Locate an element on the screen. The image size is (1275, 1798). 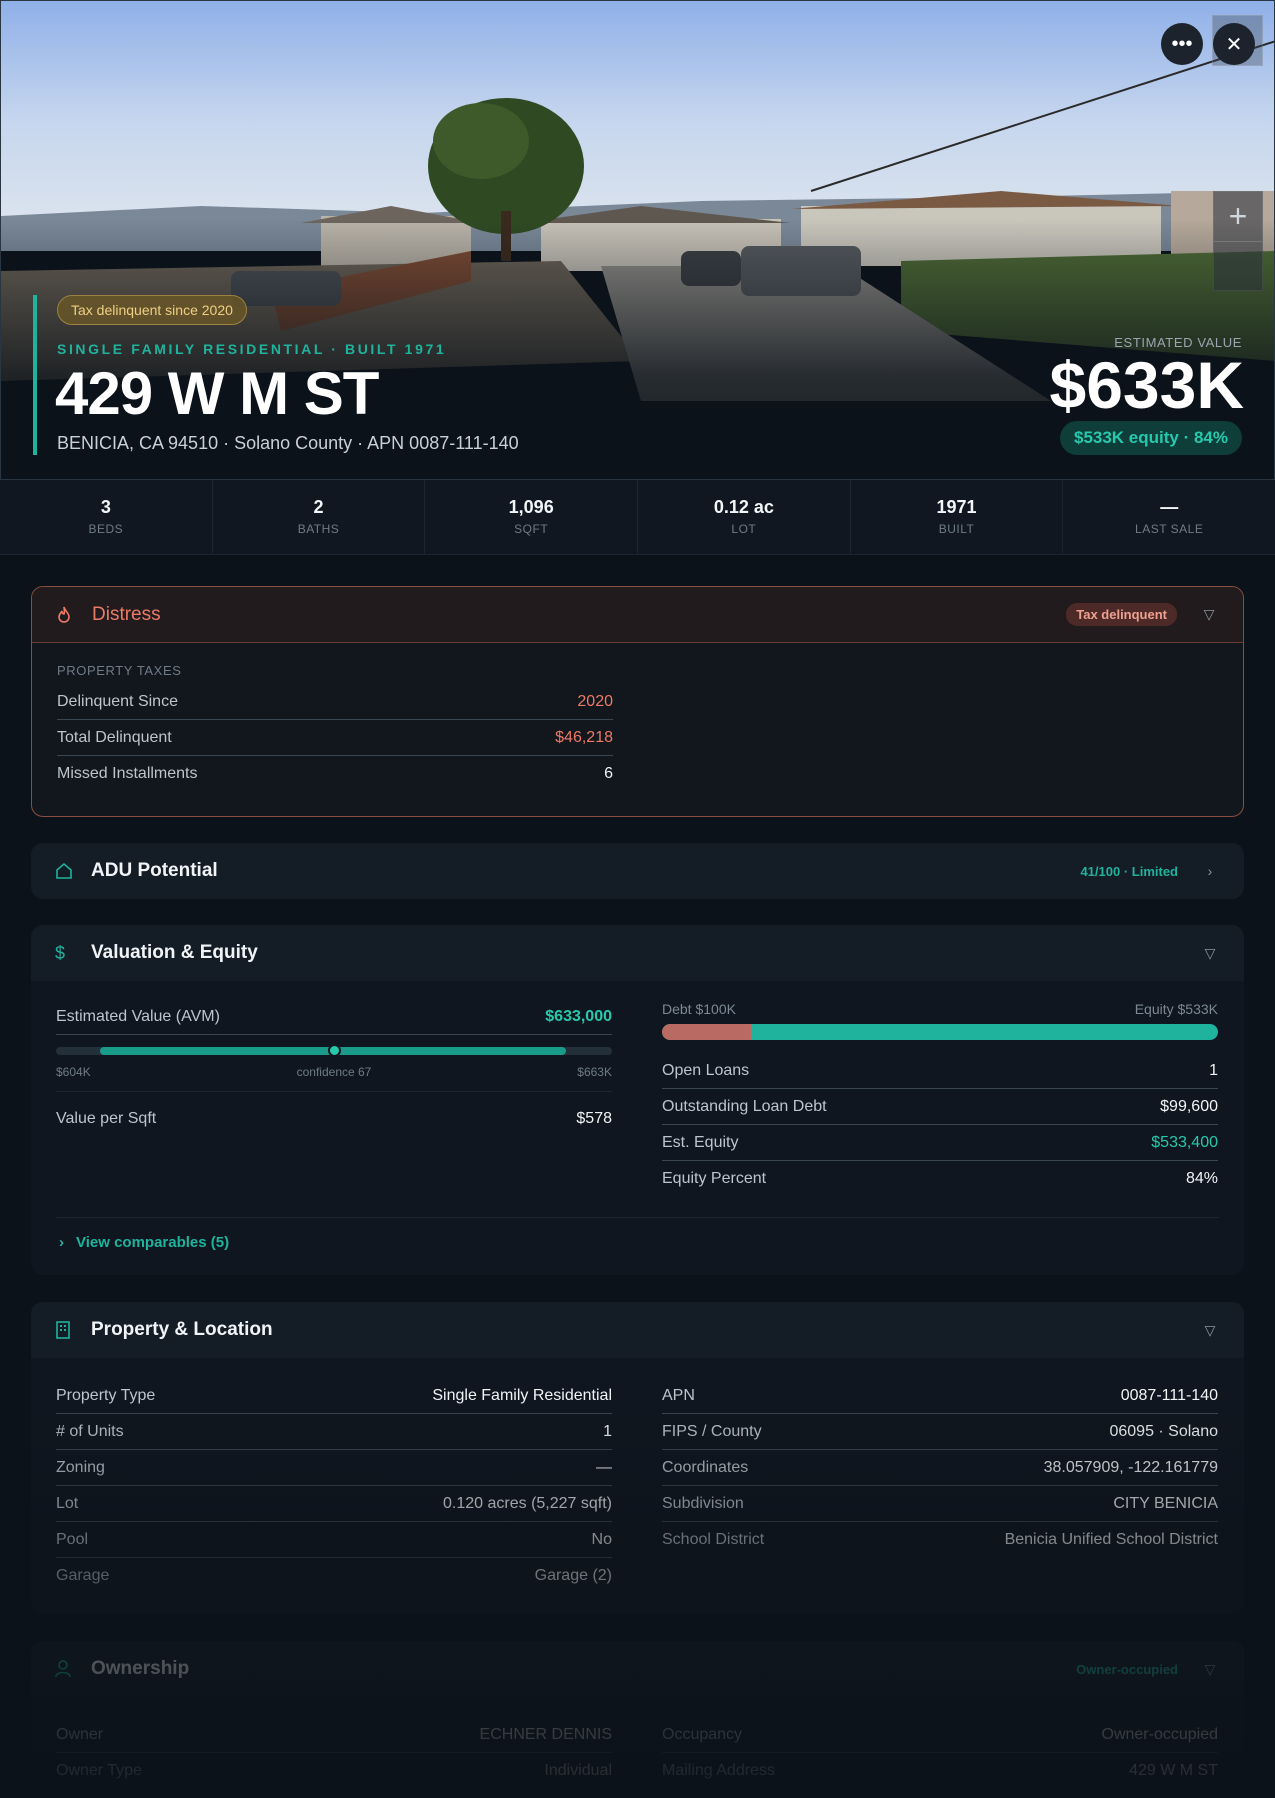
divider is located at coordinates (334, 1091).